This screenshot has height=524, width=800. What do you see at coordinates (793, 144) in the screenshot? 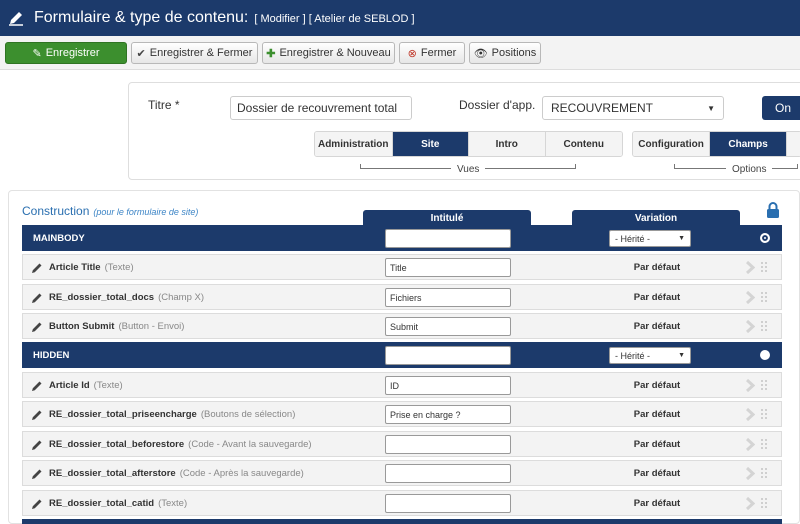
I see `tab-overflow` at bounding box center [793, 144].